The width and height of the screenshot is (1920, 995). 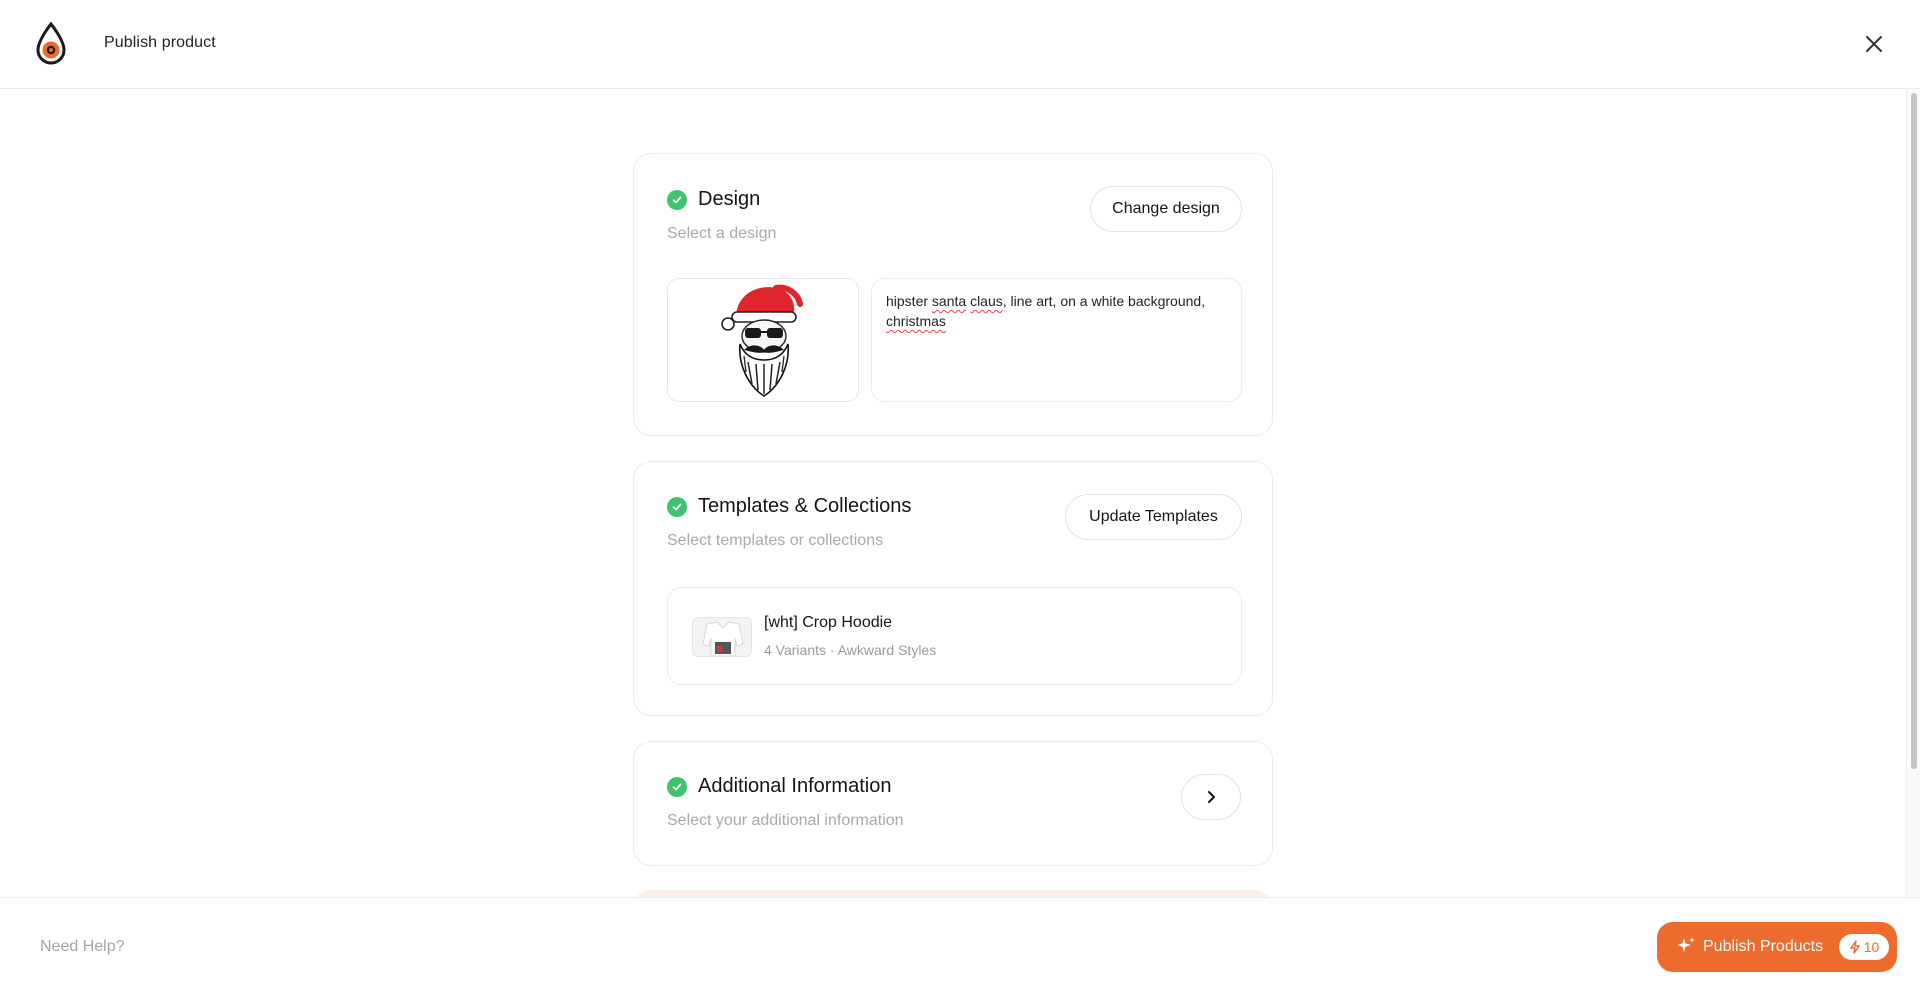 I want to click on template-name: [wht] Crop Hoodie, so click(x=828, y=622).